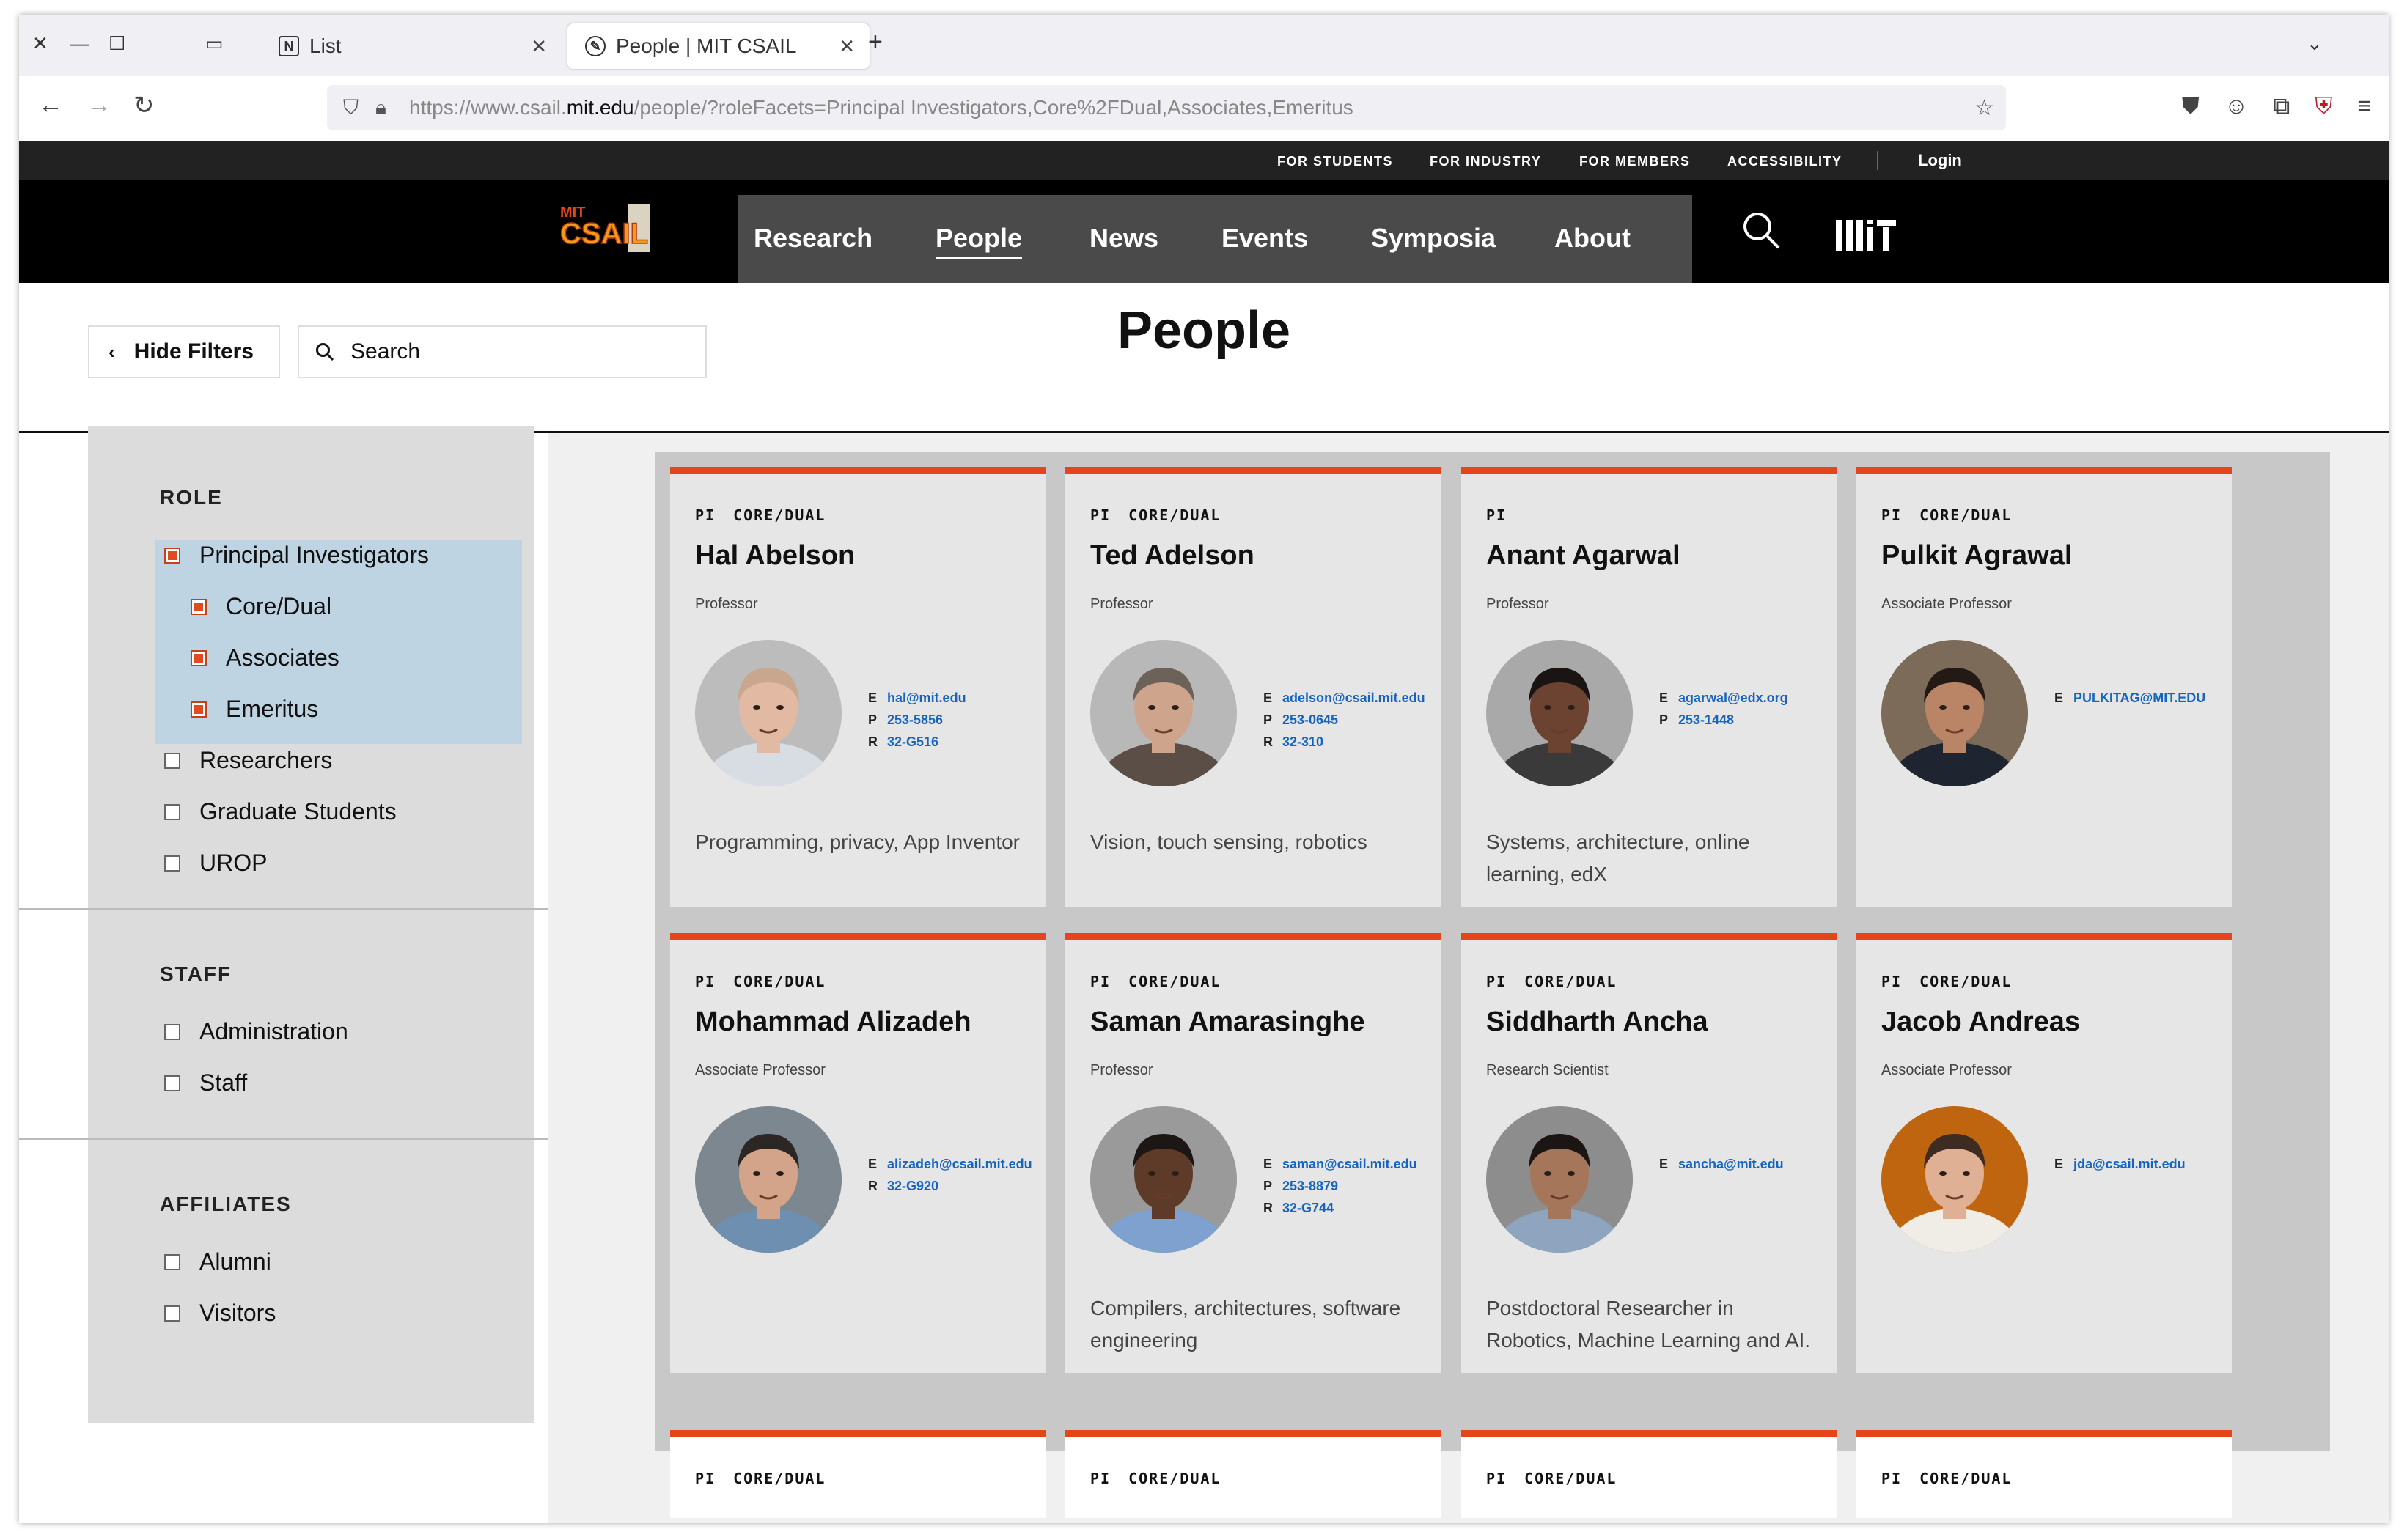 The height and width of the screenshot is (1540, 2407). I want to click on contact-value-link: jda@csail.mit.edu, so click(2130, 1164).